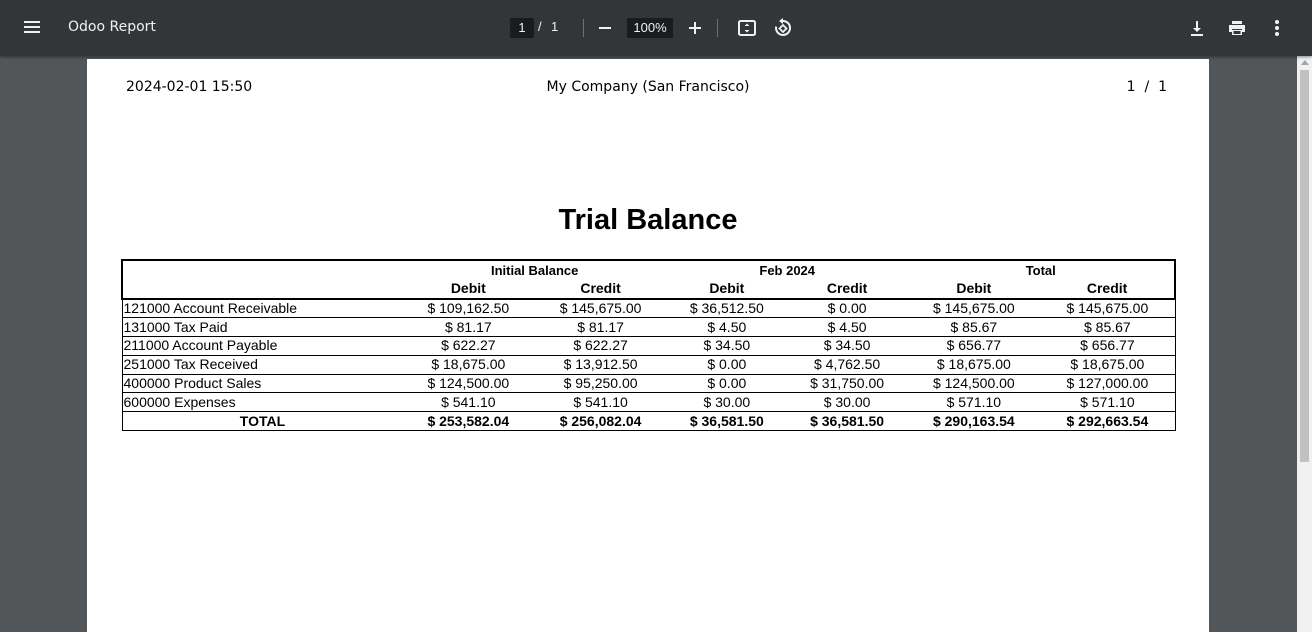 Image resolution: width=1312 pixels, height=632 pixels. Describe the element at coordinates (648, 87) in the screenshot. I see `company-name: My Company (San Francisco)` at that location.